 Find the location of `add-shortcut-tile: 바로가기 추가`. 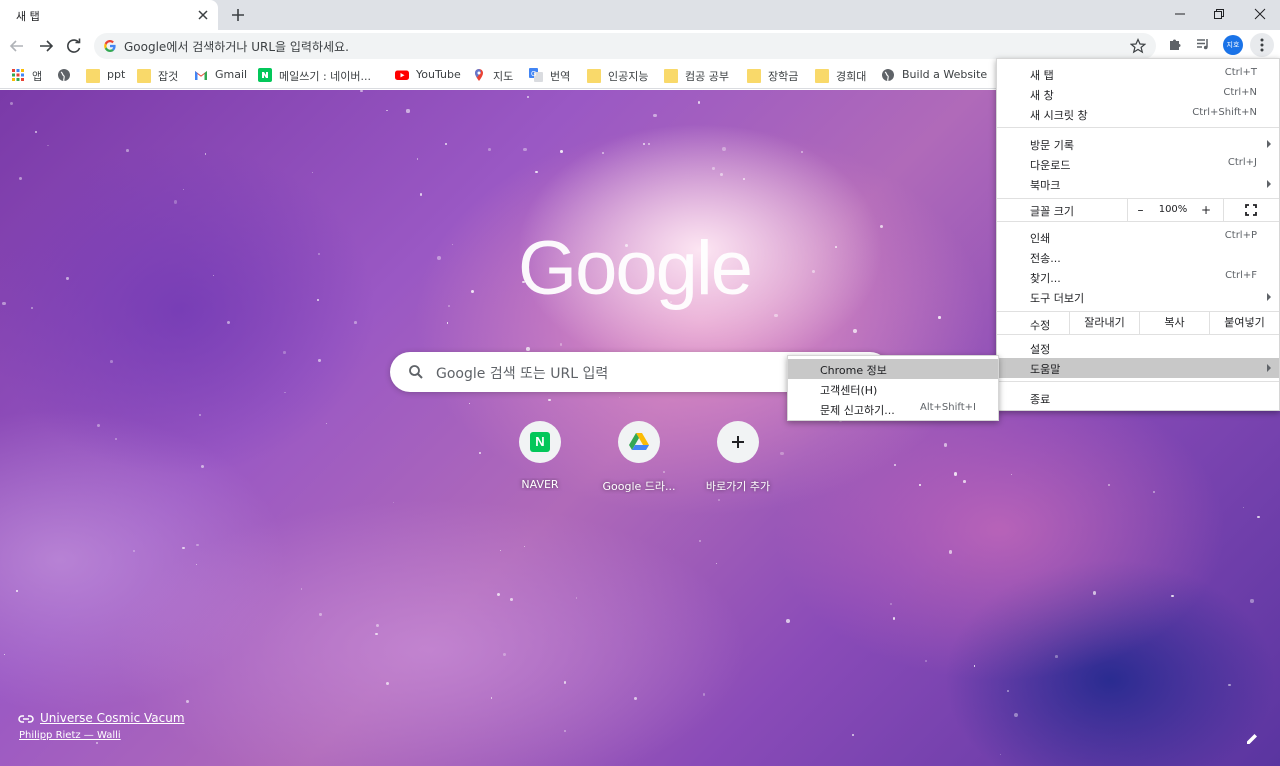

add-shortcut-tile: 바로가기 추가 is located at coordinates (738, 459).